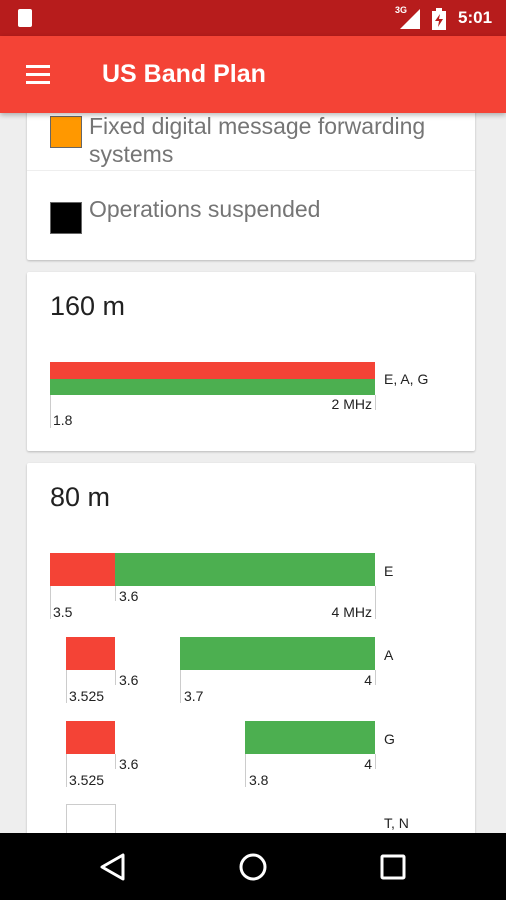  I want to click on freq-label-start: 1.8, so click(63, 420).